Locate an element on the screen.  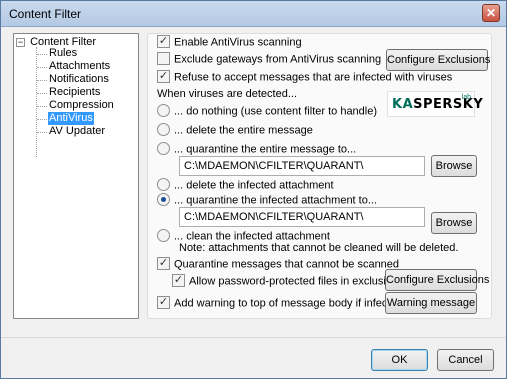
enable-av-label: Enable AntiVirus scanning is located at coordinates (238, 42).